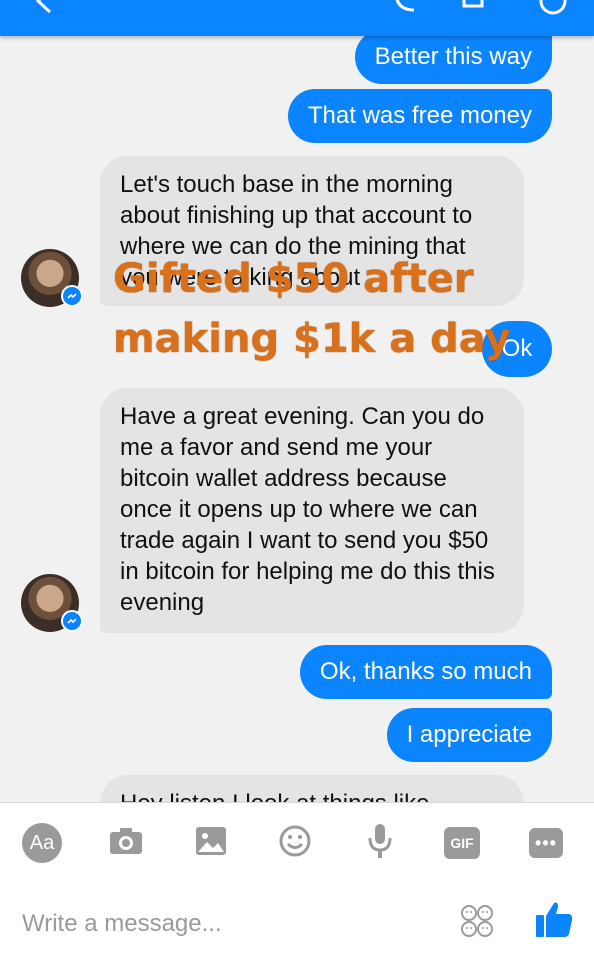 This screenshot has height=961, width=594. What do you see at coordinates (453, 60) in the screenshot?
I see `outgoing-message: Better this way` at bounding box center [453, 60].